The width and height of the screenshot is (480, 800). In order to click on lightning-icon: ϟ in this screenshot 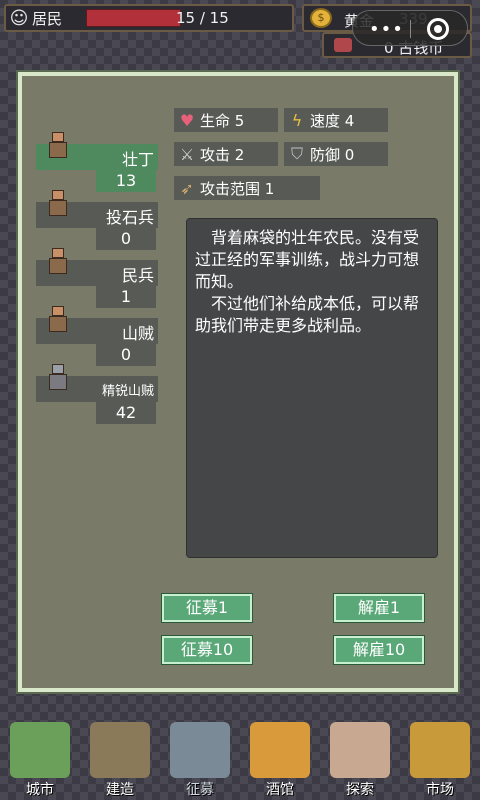, I will do `click(297, 120)`.